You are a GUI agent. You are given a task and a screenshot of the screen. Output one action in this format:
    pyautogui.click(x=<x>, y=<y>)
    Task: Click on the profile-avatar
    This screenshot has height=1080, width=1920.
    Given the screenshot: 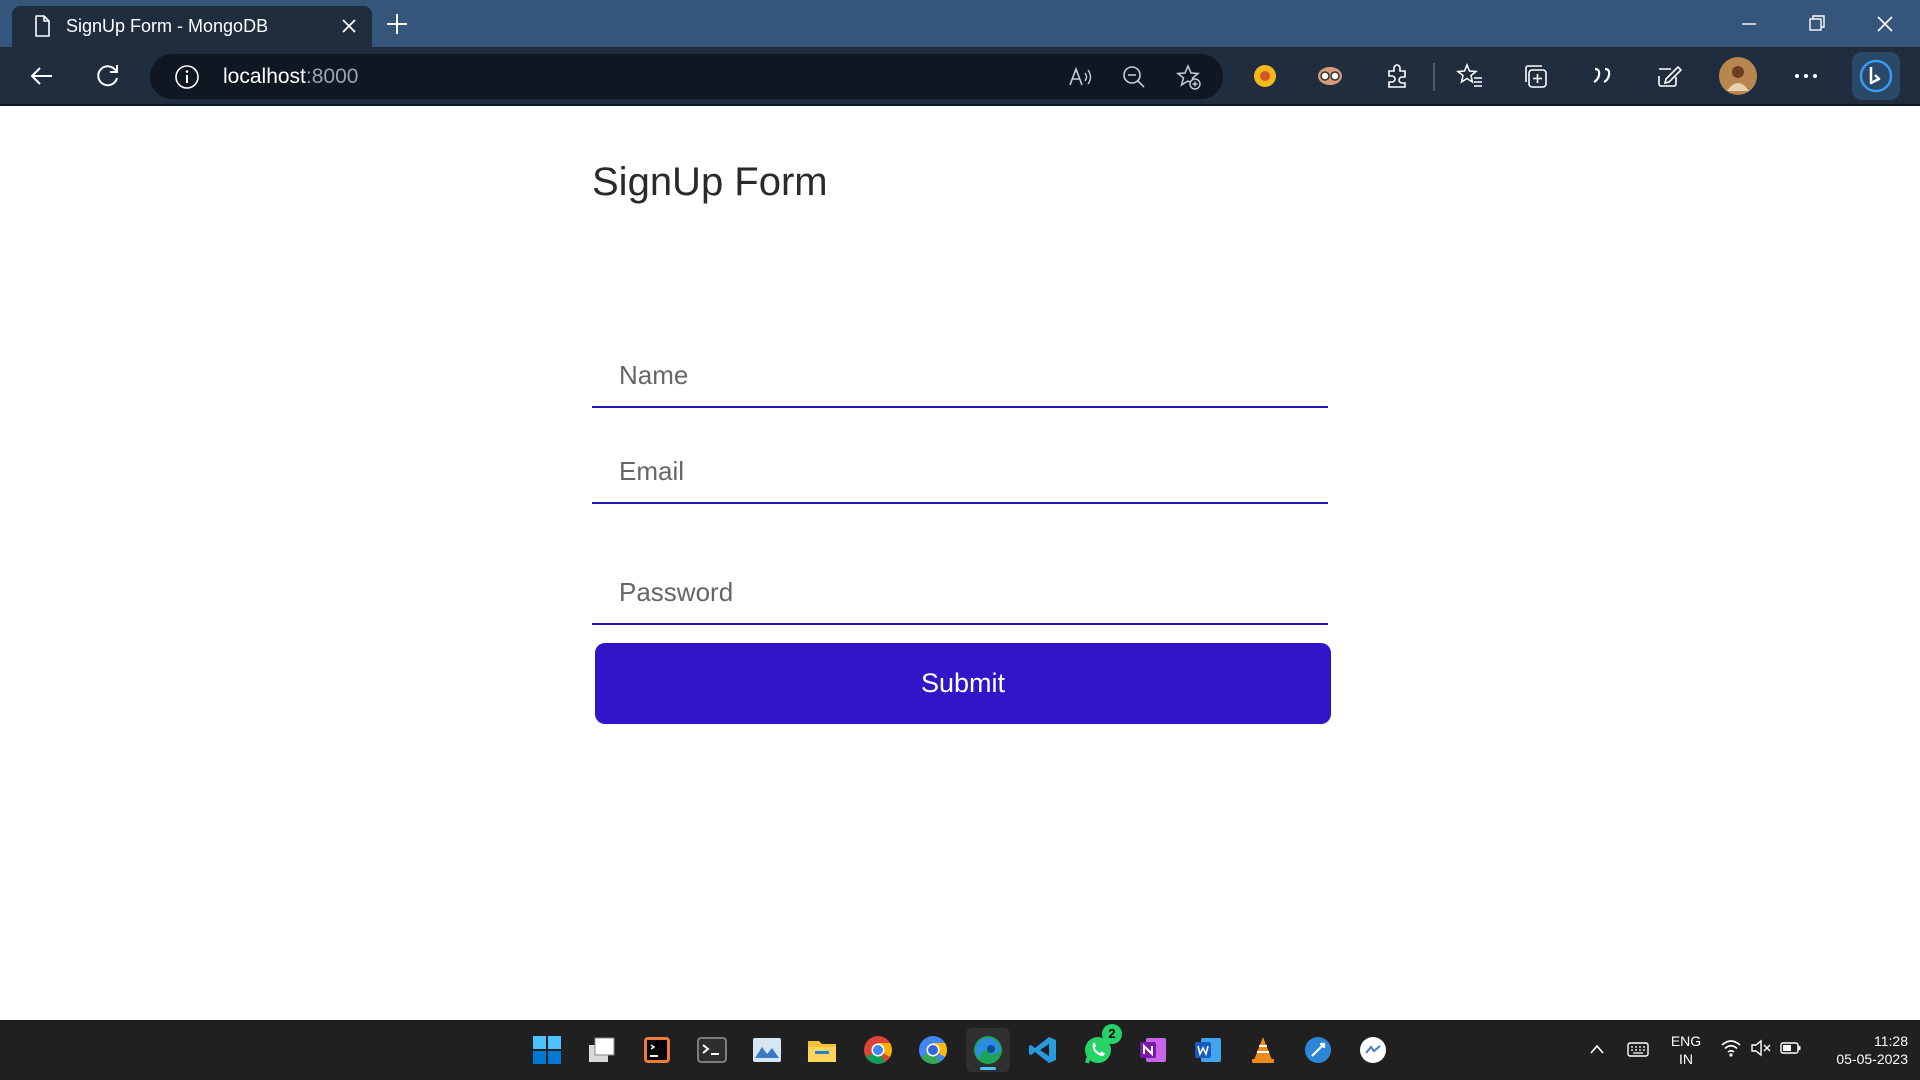 What is the action you would take?
    pyautogui.click(x=1738, y=76)
    